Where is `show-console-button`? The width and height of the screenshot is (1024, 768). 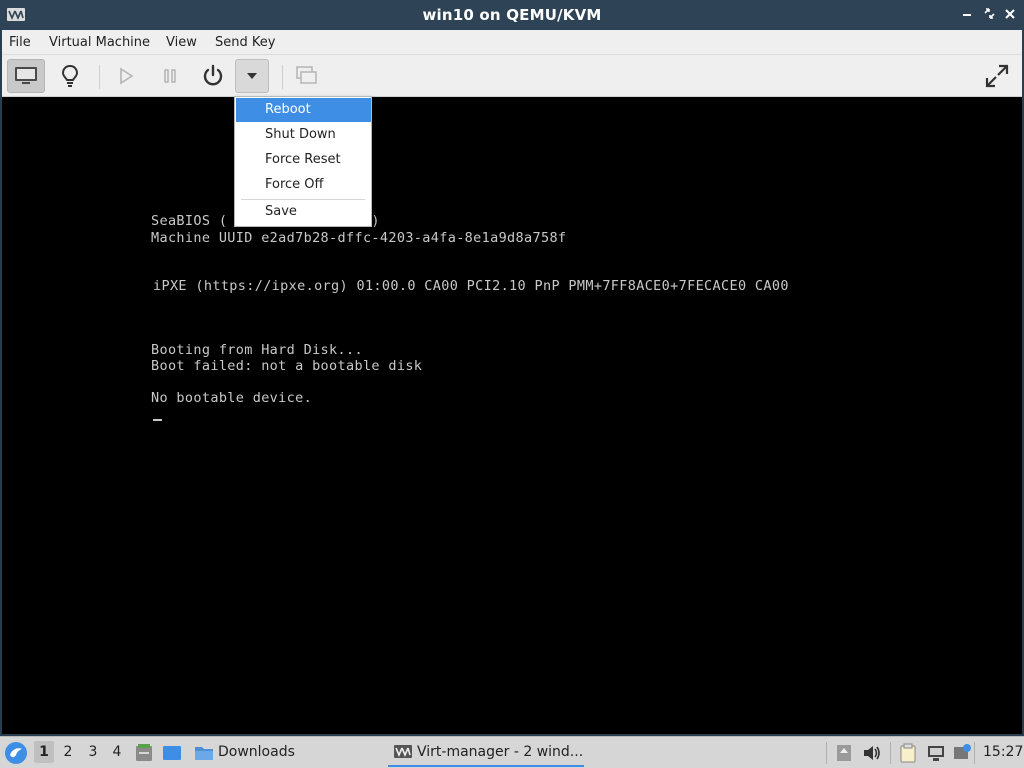 show-console-button is located at coordinates (26, 76).